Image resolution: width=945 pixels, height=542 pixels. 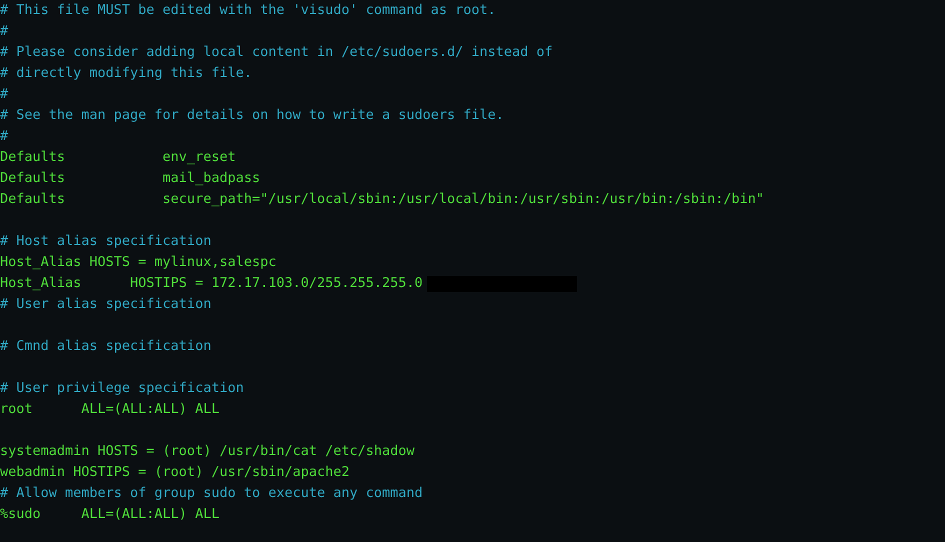 I want to click on config-line: Defaults mail_badpass, so click(x=130, y=178).